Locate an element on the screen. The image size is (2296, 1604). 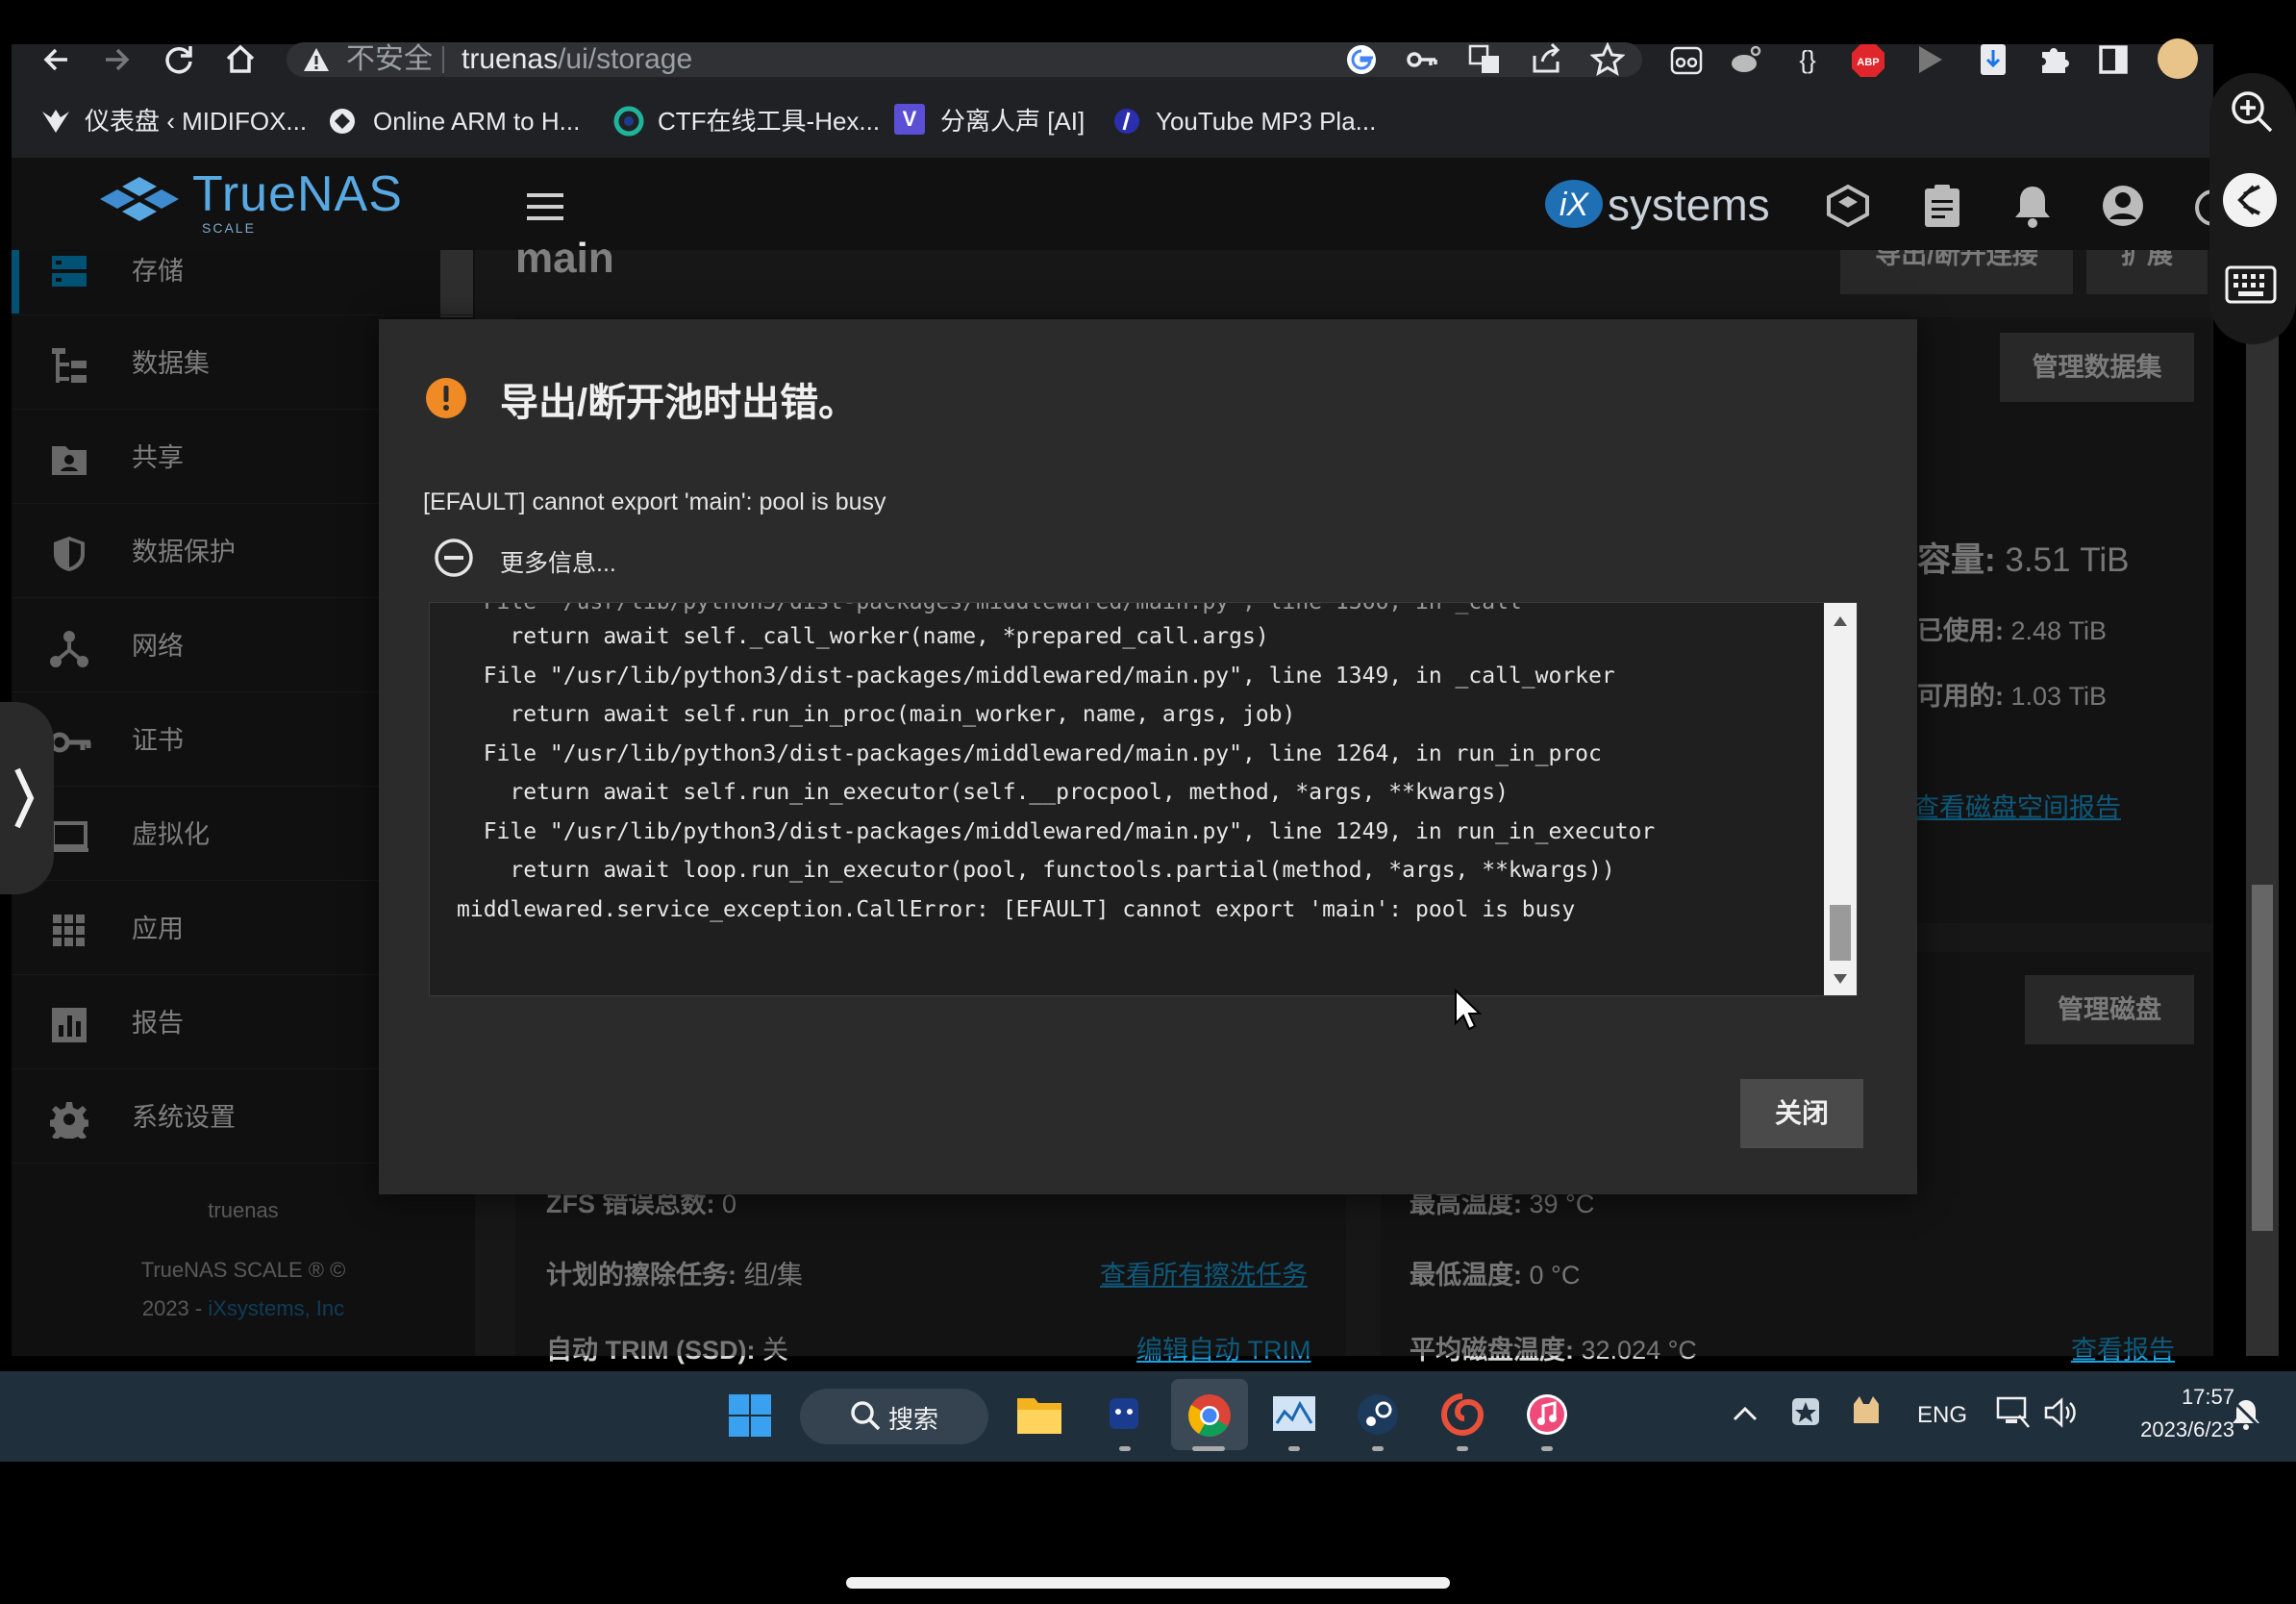
traceback-scrollbar-thumb is located at coordinates (1840, 933).